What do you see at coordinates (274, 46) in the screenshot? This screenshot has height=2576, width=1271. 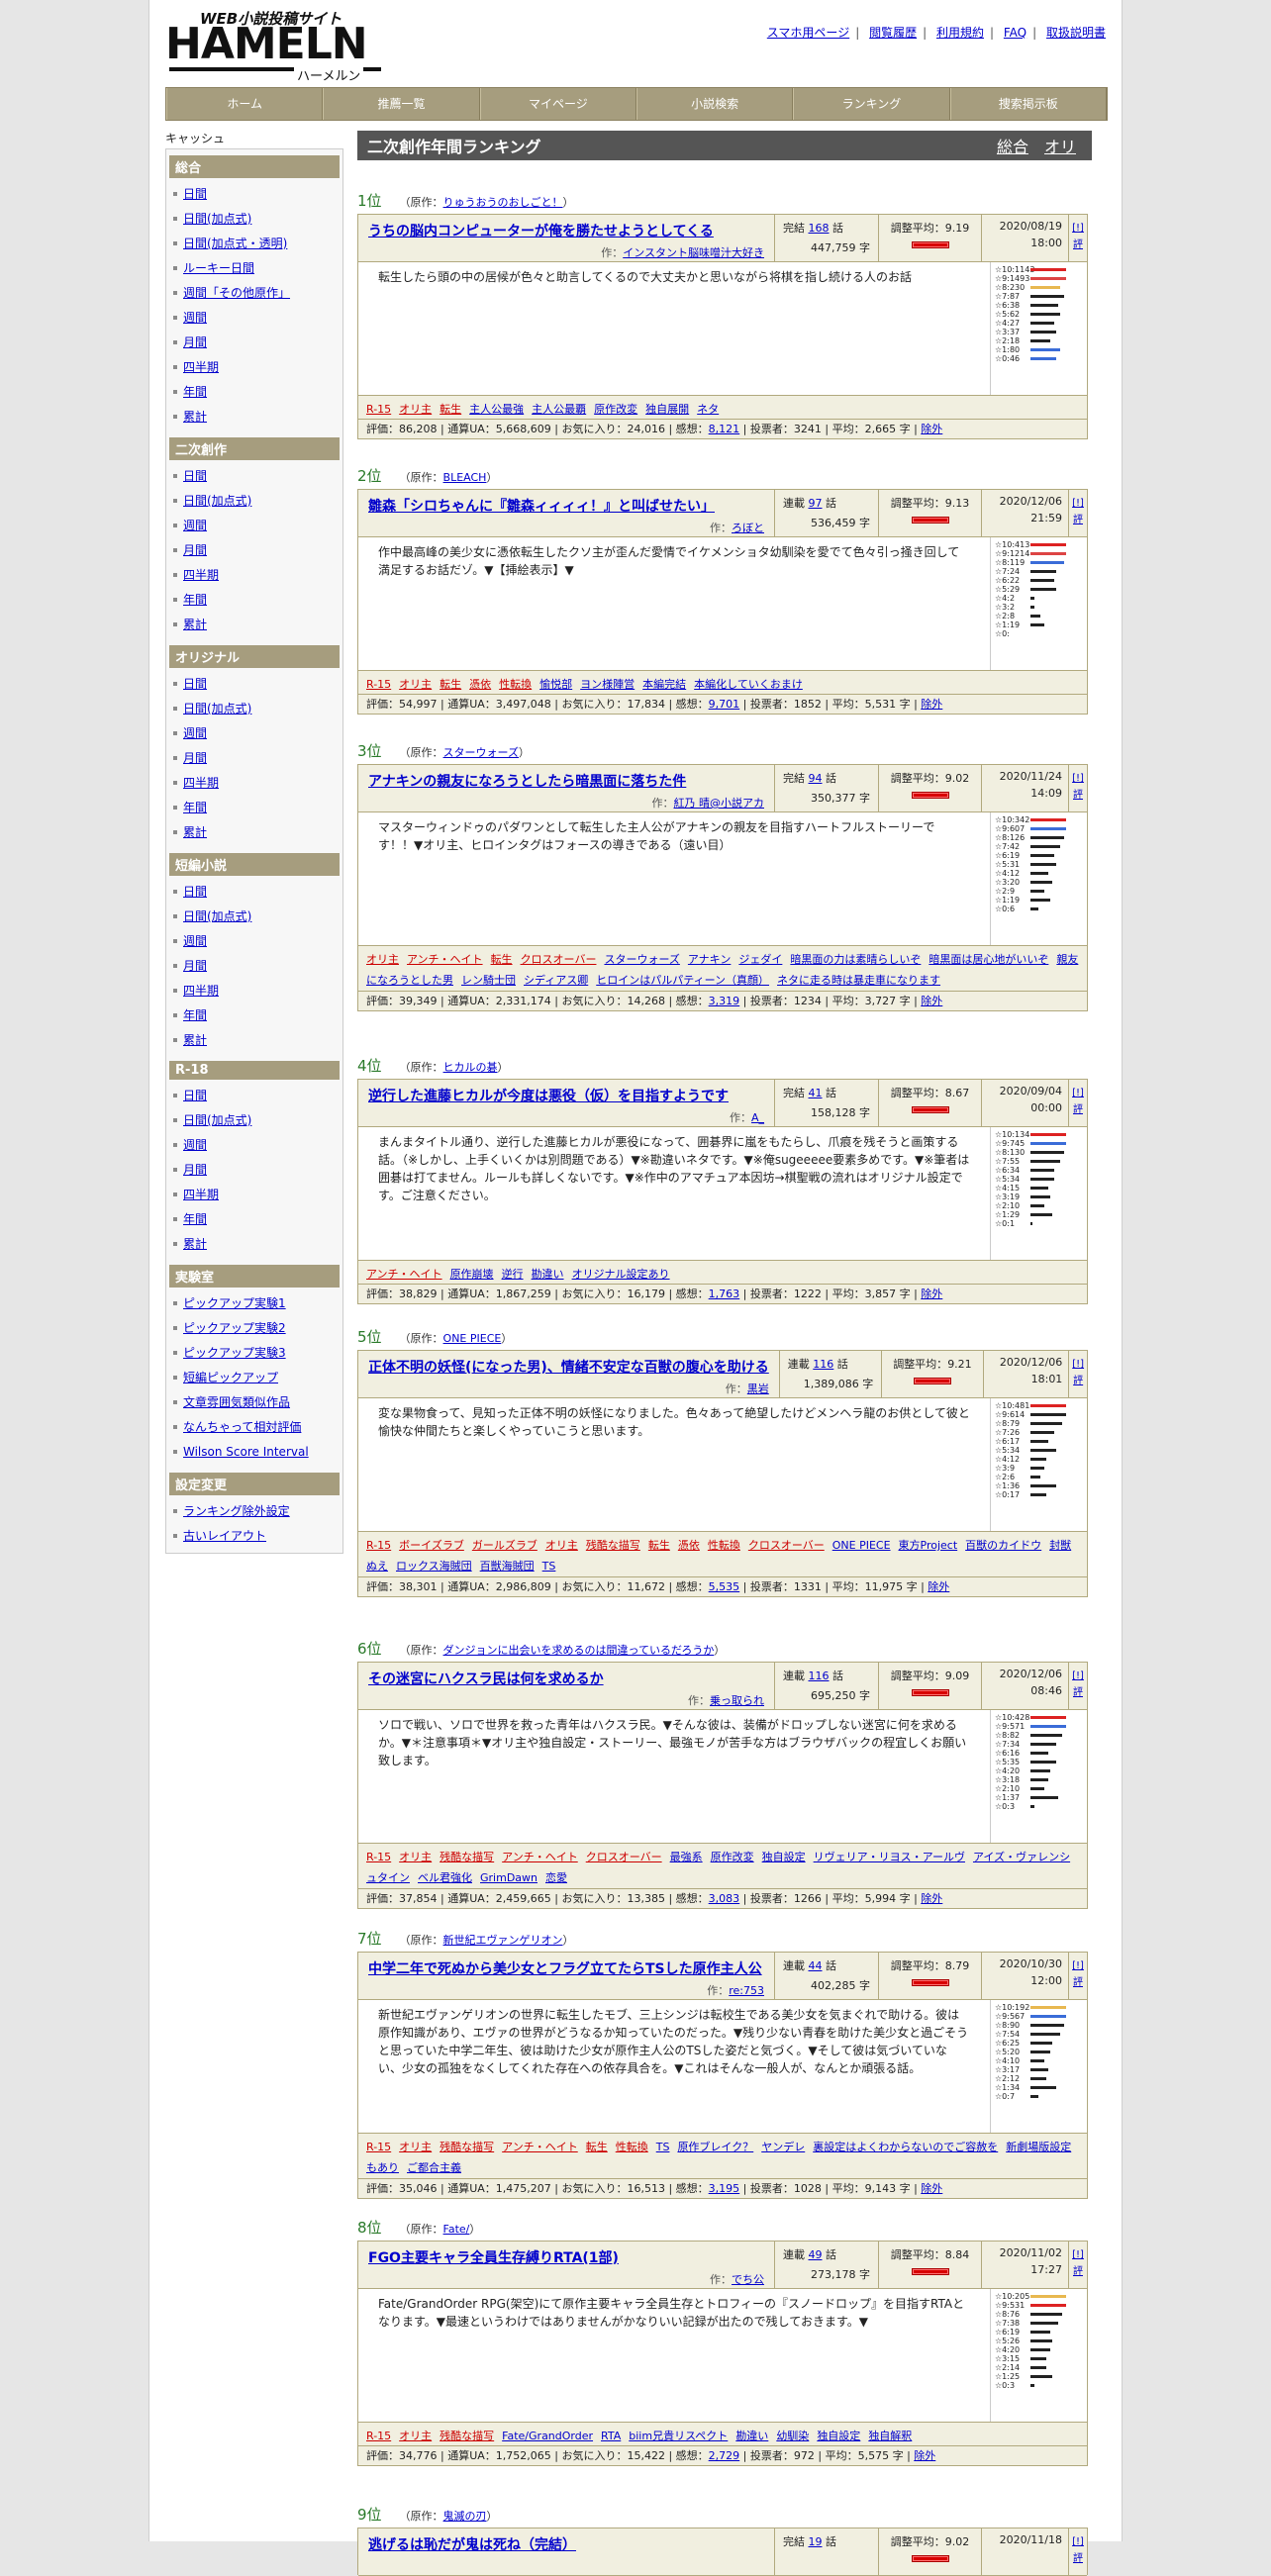 I see `hameln-logo: WEB小説投稿サイト HAMELN ハーメルン` at bounding box center [274, 46].